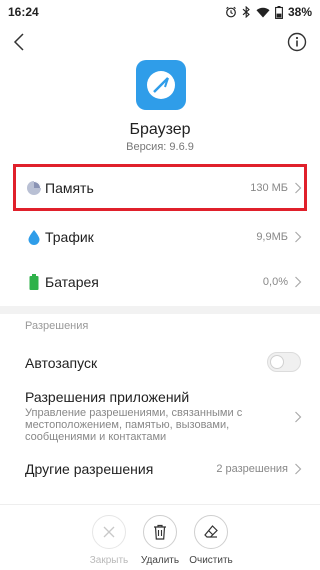 The height and width of the screenshot is (570, 320). I want to click on clear-button: Очистить, so click(211, 540).